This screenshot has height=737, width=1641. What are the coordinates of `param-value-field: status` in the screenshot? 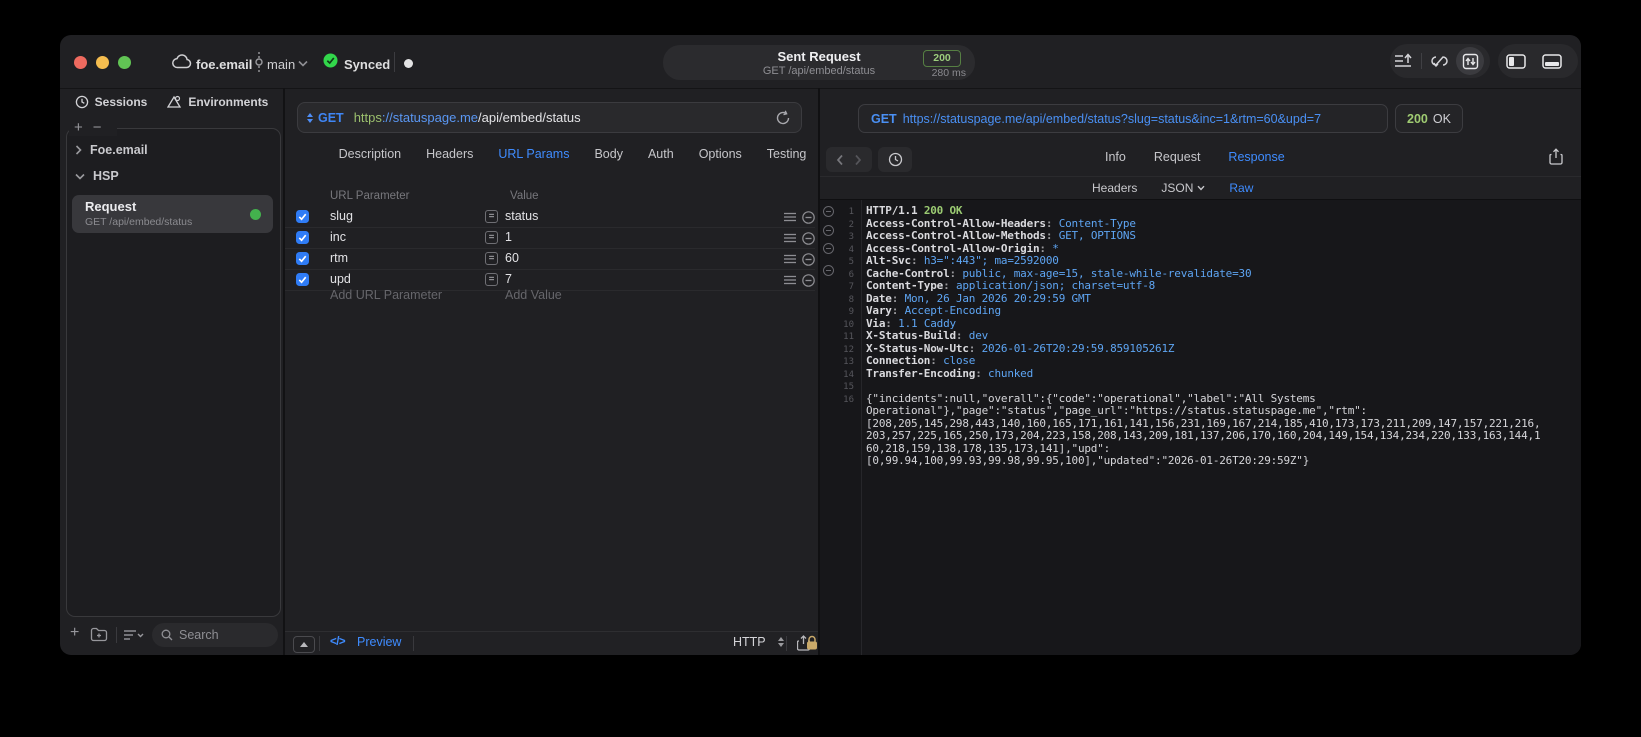 It's located at (521, 216).